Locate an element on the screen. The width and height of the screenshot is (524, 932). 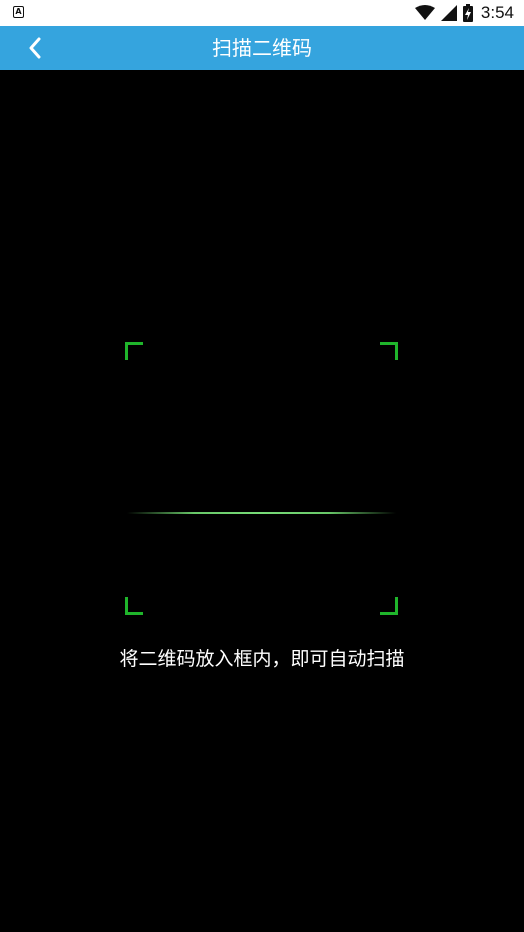
scan-frame-corner-bottom-left is located at coordinates (134, 606).